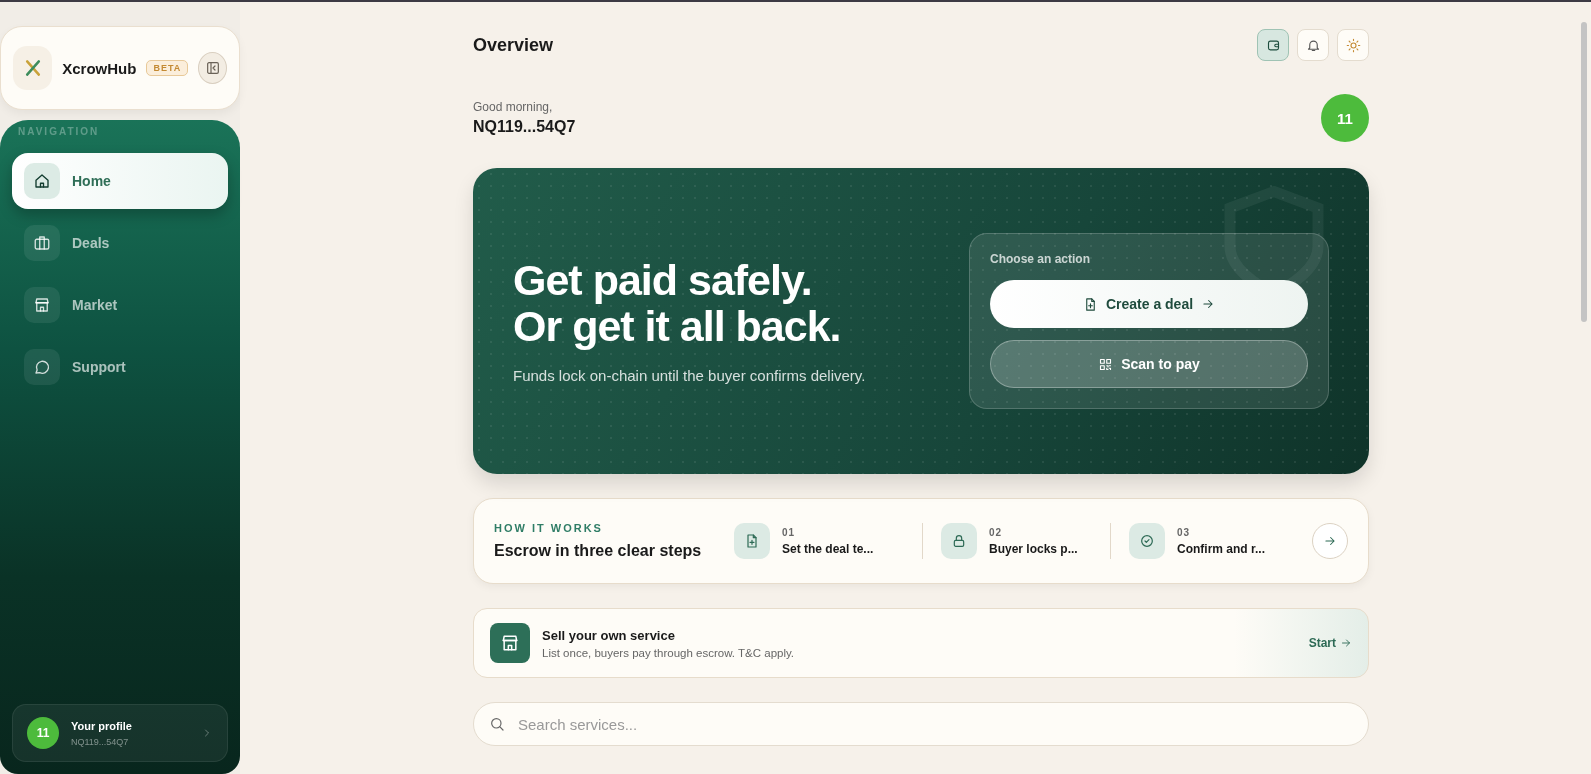 Image resolution: width=1591 pixels, height=774 pixels. What do you see at coordinates (1040, 259) in the screenshot?
I see `panel-title: Choose an action` at bounding box center [1040, 259].